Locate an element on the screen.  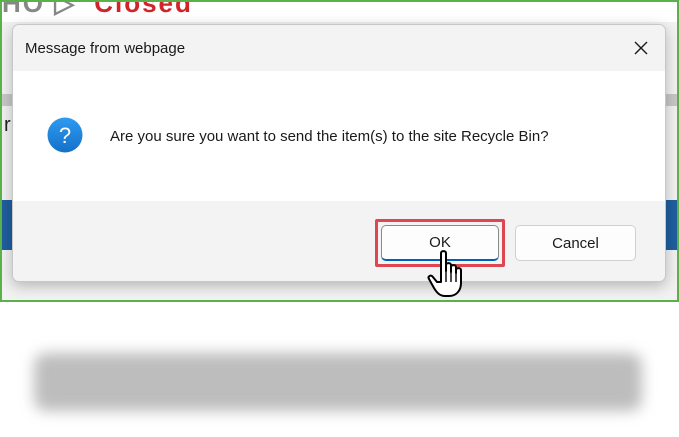
background-header: HO ▷ Closed is located at coordinates (339, 12).